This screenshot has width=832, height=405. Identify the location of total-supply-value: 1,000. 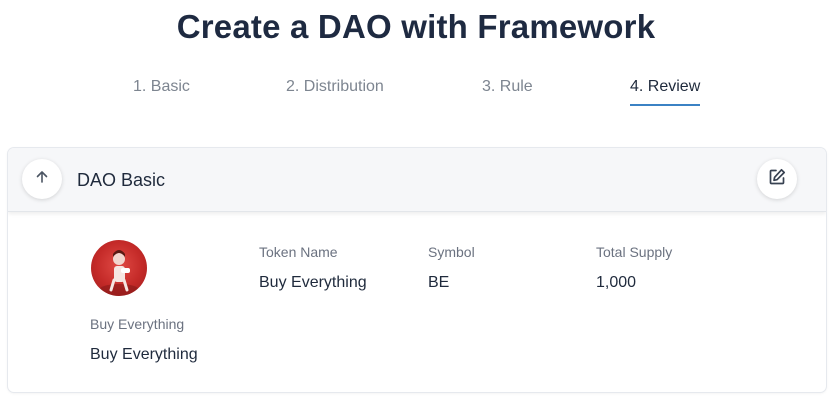
(616, 282).